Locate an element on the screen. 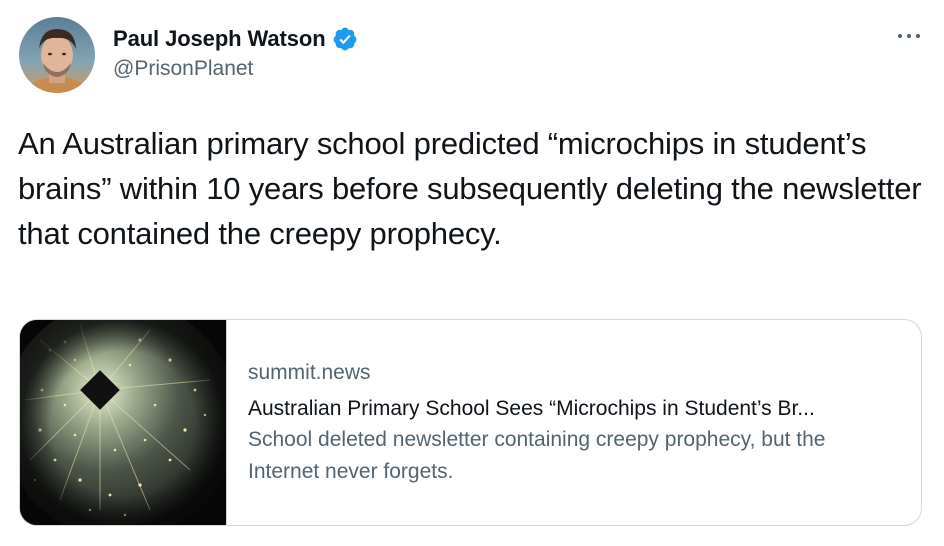 The image size is (944, 546). more-options-icon is located at coordinates (909, 36).